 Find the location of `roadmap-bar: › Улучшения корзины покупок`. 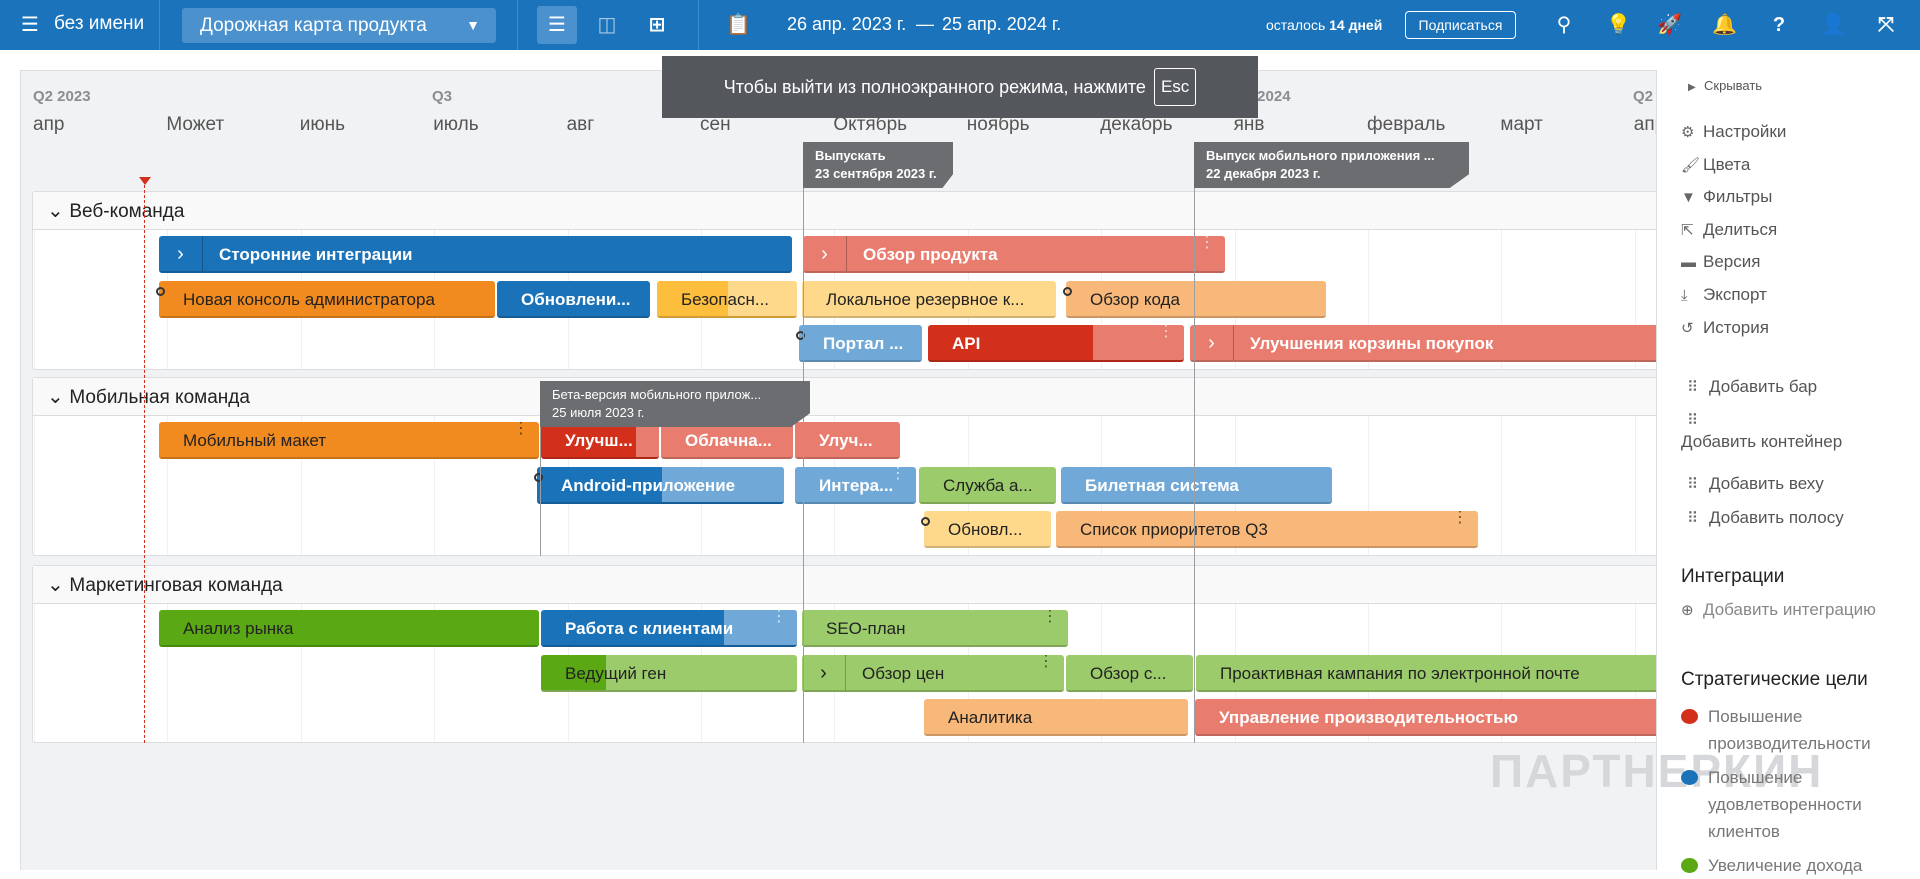

roadmap-bar: › Улучшения корзины покупок is located at coordinates (1423, 343).